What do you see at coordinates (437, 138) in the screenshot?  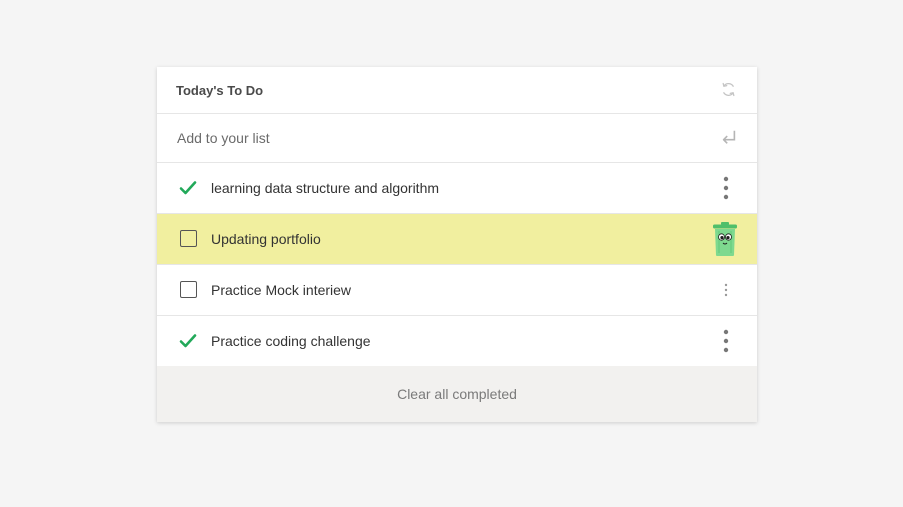 I see `add-item-input` at bounding box center [437, 138].